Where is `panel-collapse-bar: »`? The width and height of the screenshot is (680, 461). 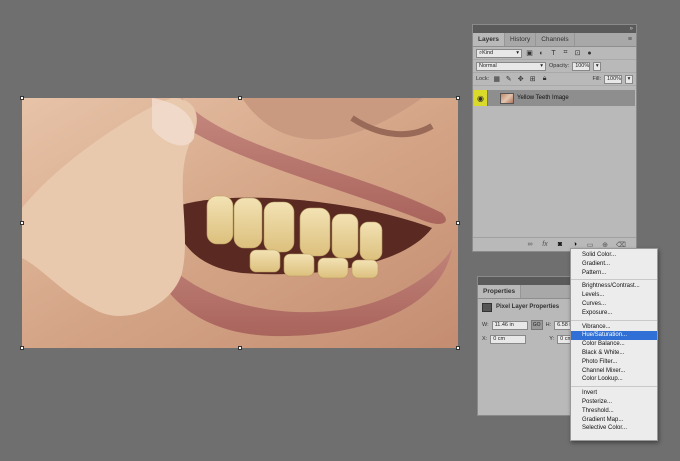
panel-collapse-bar: » is located at coordinates (554, 29).